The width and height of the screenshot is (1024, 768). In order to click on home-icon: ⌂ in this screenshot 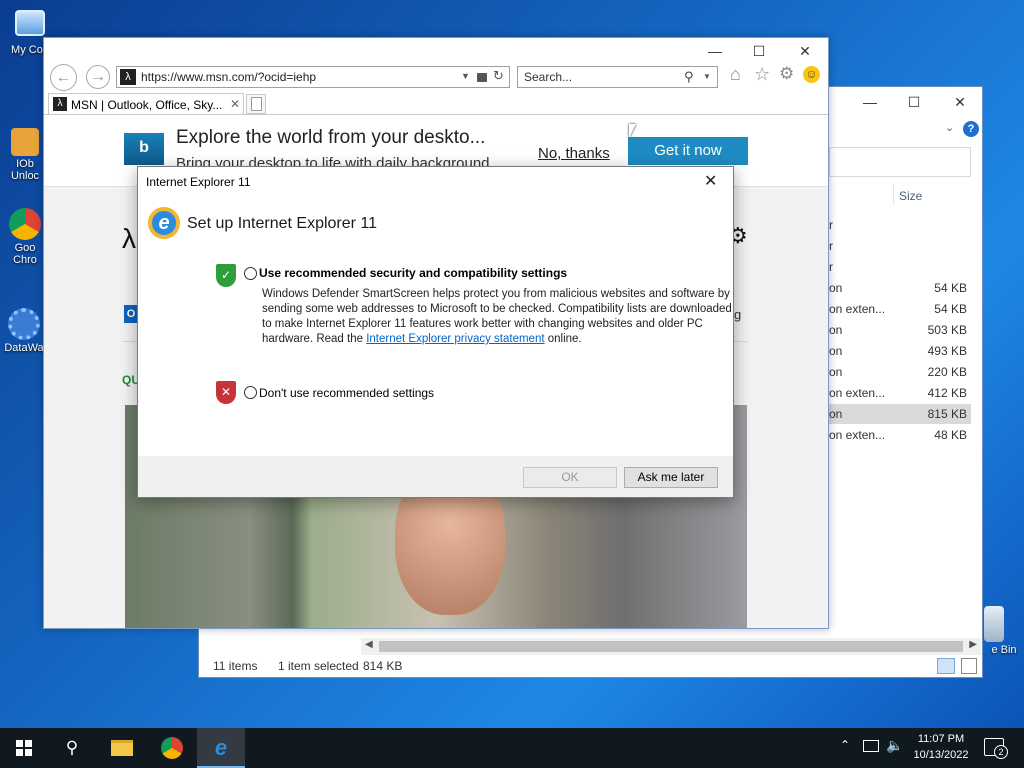, I will do `click(735, 74)`.